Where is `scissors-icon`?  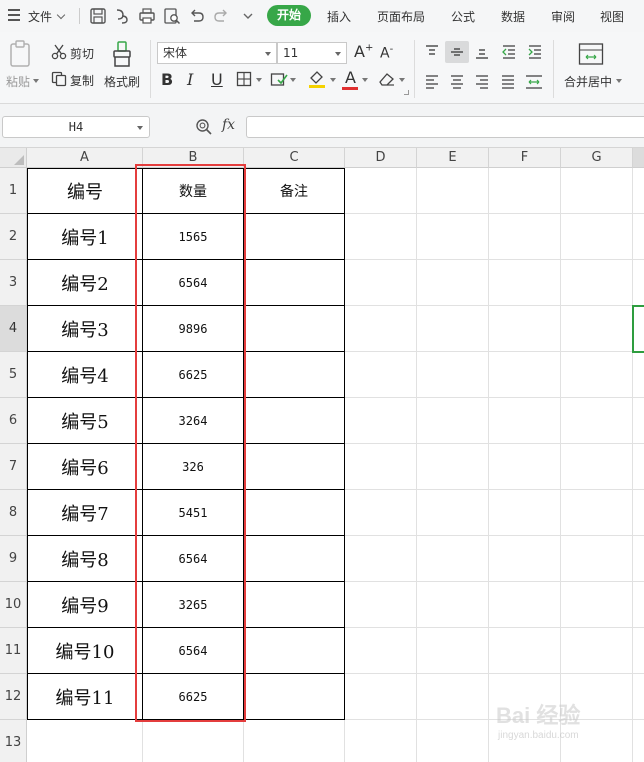 scissors-icon is located at coordinates (59, 52).